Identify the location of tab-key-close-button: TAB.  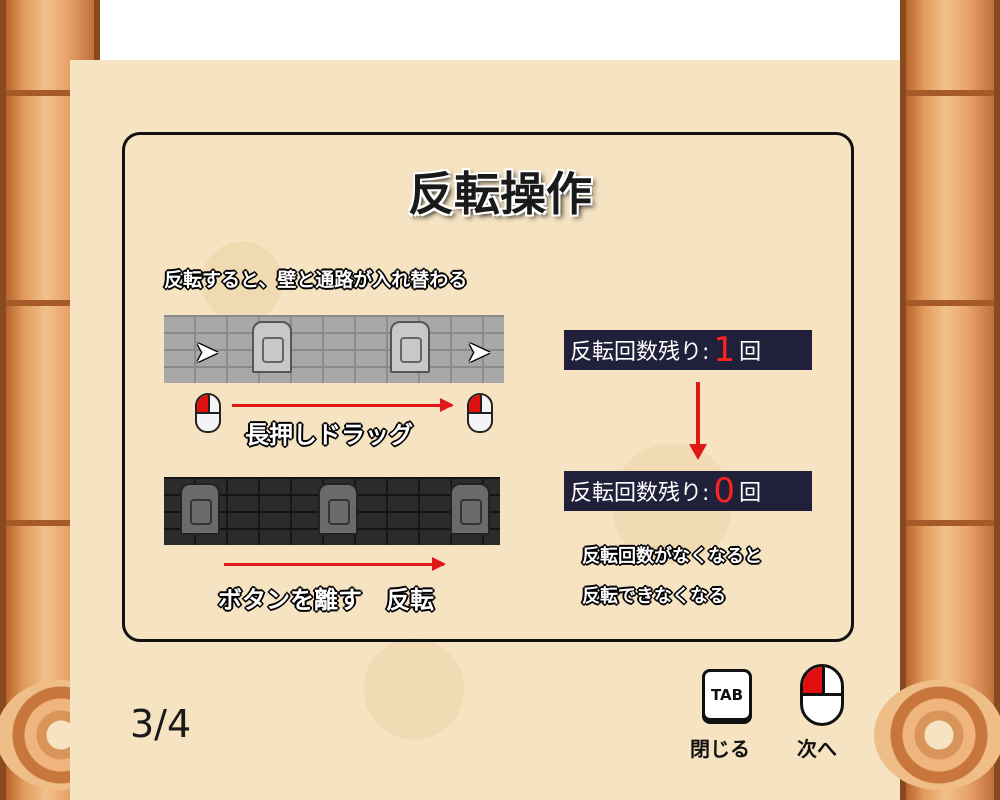
(727, 695).